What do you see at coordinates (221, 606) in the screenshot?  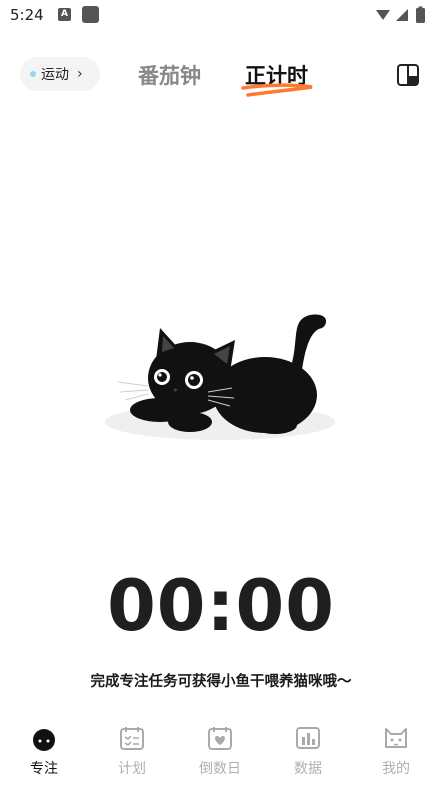 I see `timer-display: 00:00` at bounding box center [221, 606].